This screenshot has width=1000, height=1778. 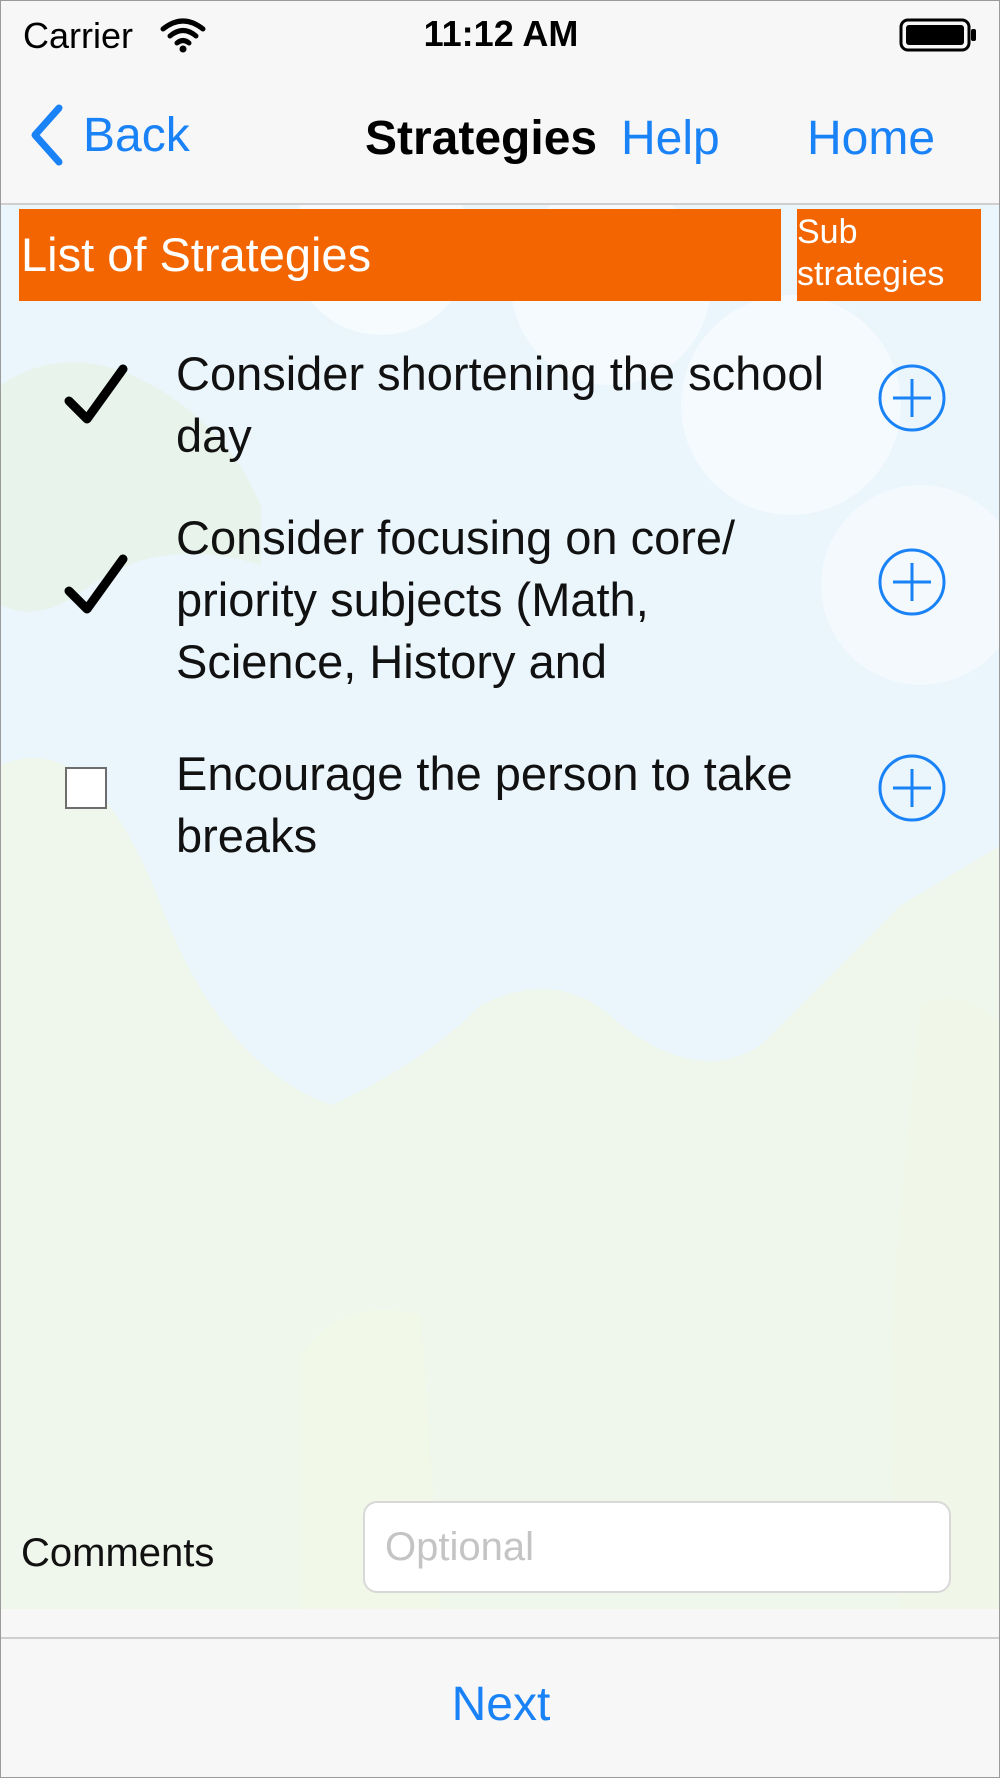 What do you see at coordinates (481, 138) in the screenshot?
I see `page-title: Strategies` at bounding box center [481, 138].